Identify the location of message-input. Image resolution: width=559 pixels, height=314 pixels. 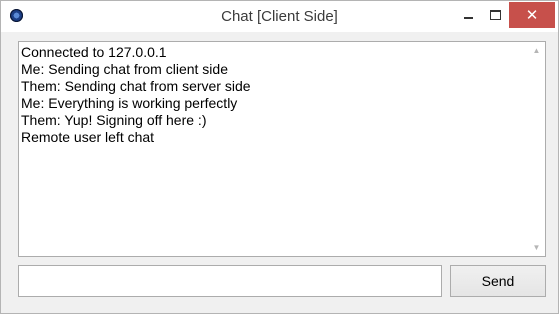
(230, 281).